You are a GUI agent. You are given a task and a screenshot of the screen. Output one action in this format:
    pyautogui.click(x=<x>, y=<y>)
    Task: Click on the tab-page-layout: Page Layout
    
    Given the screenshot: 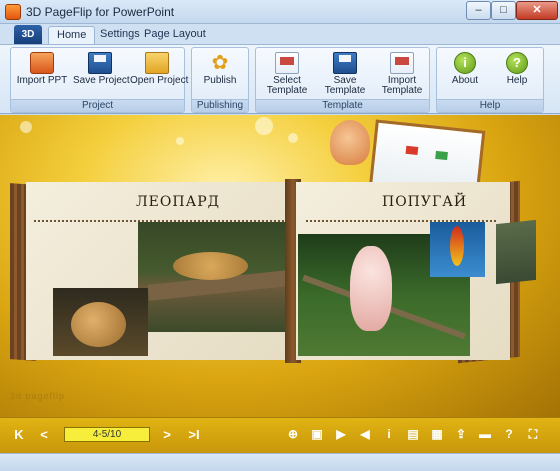 What is the action you would take?
    pyautogui.click(x=175, y=35)
    